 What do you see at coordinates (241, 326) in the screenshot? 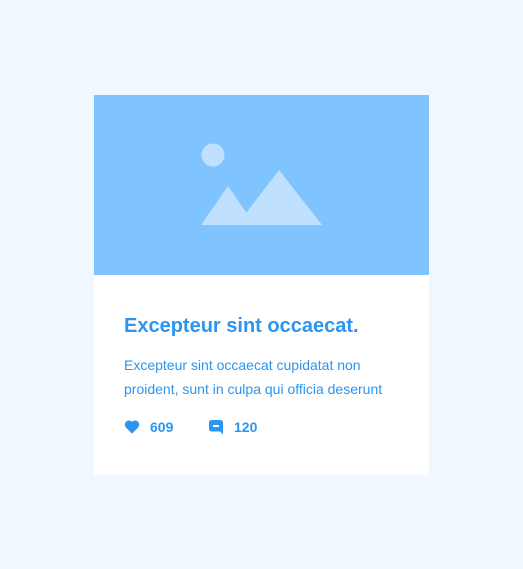
I see `card-title: Excepteur sint occaecat.` at bounding box center [241, 326].